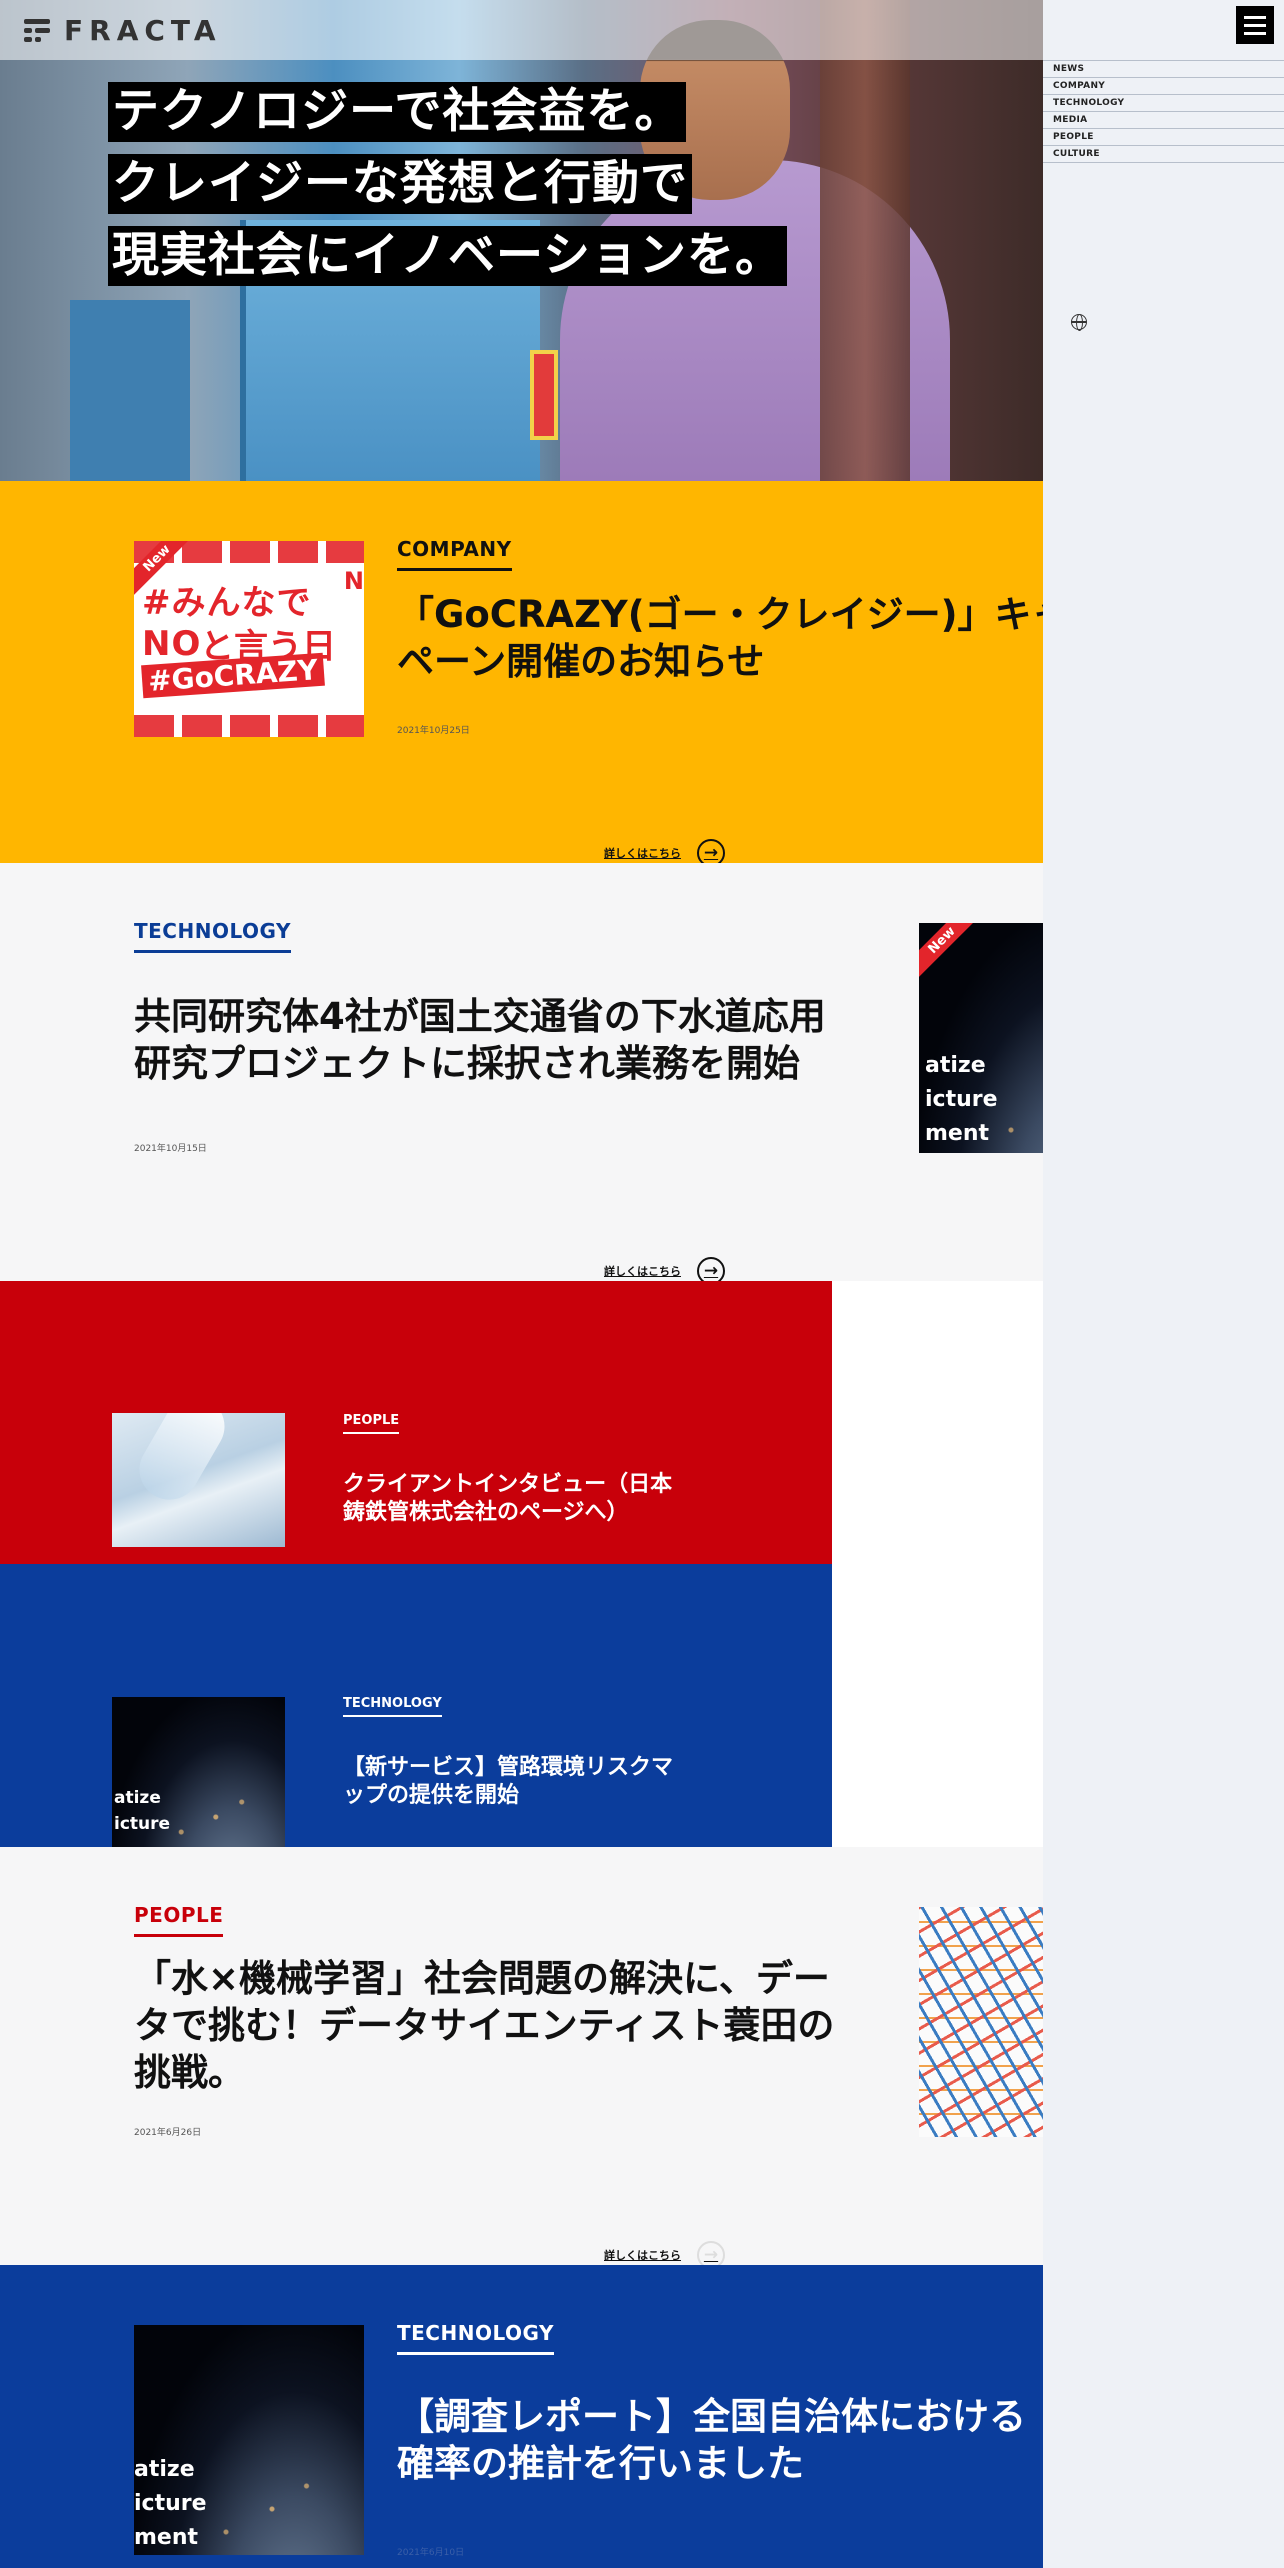 Image resolution: width=1284 pixels, height=2568 pixels. What do you see at coordinates (249, 639) in the screenshot?
I see `feature-thumbnail: #みんなでNO と言う日 #GoCRAZY N New` at bounding box center [249, 639].